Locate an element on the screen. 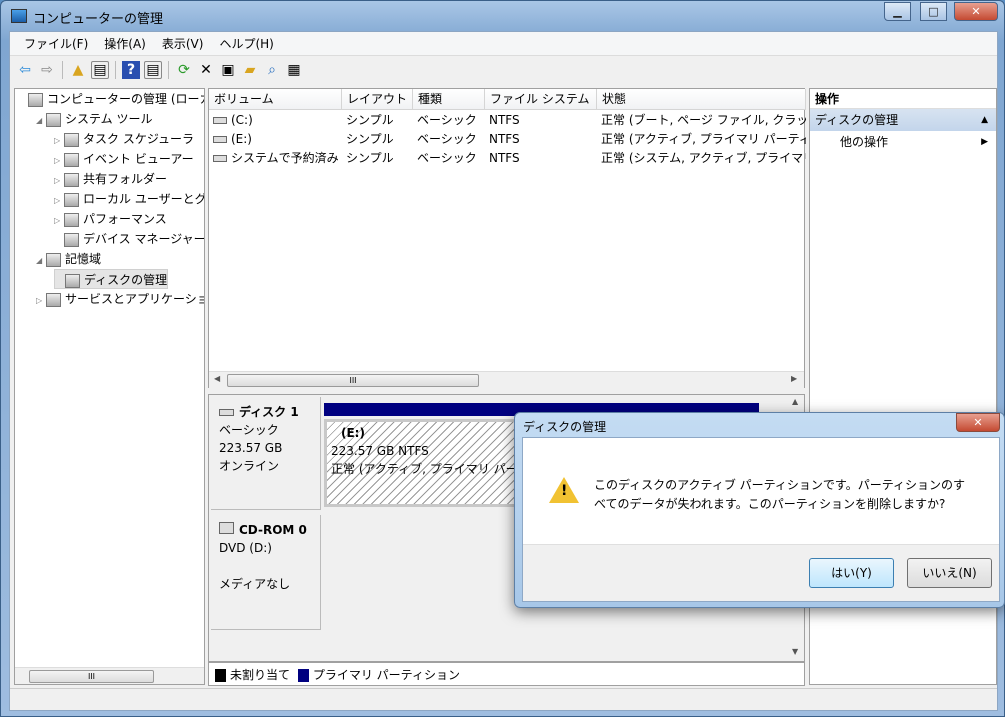  tree-item-label: デバイス マネージャー is located at coordinates (144, 239).